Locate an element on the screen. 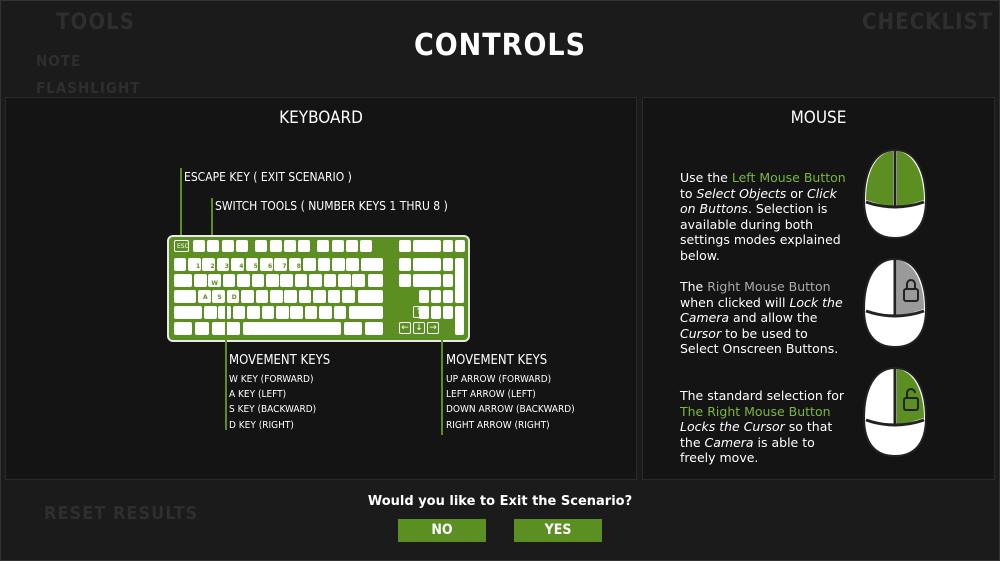 The height and width of the screenshot is (561, 1000). numpad-plus-key is located at coordinates (459, 280).